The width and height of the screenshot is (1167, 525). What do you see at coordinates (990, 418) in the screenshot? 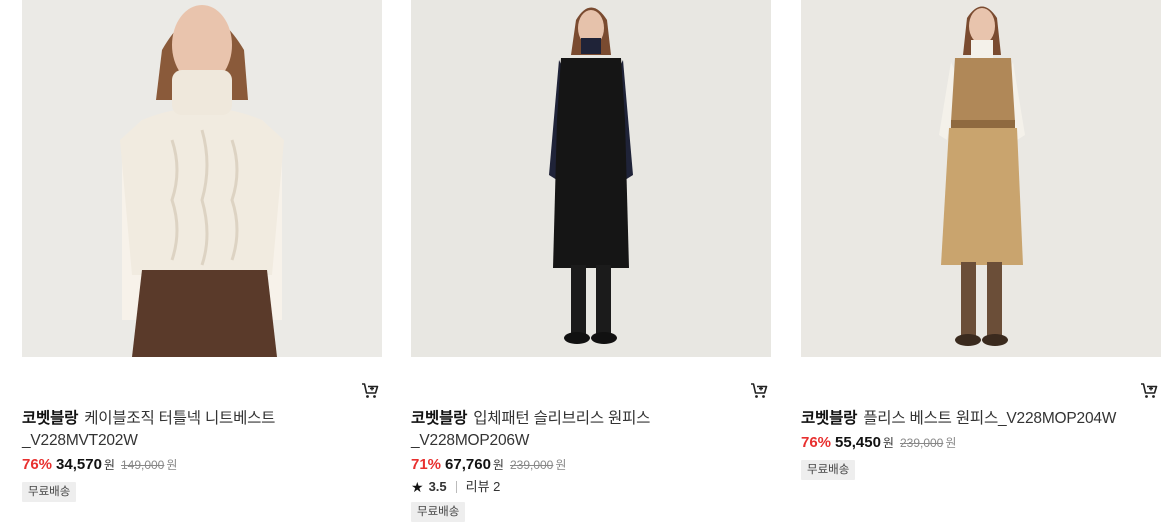
I see `product-name: 플리스 베스트 원피스_V228MOP204W` at bounding box center [990, 418].